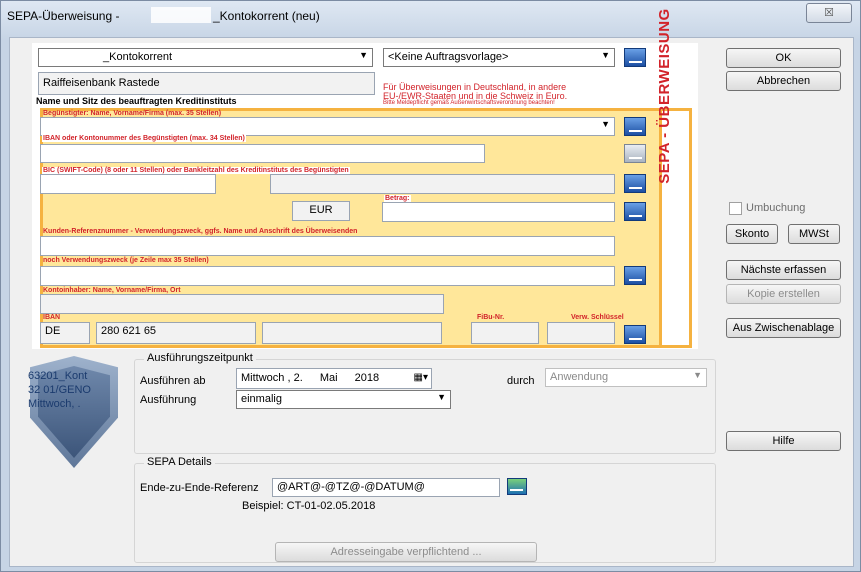 The height and width of the screenshot is (572, 861). Describe the element at coordinates (52, 317) in the screenshot. I see `iban-label: IBAN` at that location.